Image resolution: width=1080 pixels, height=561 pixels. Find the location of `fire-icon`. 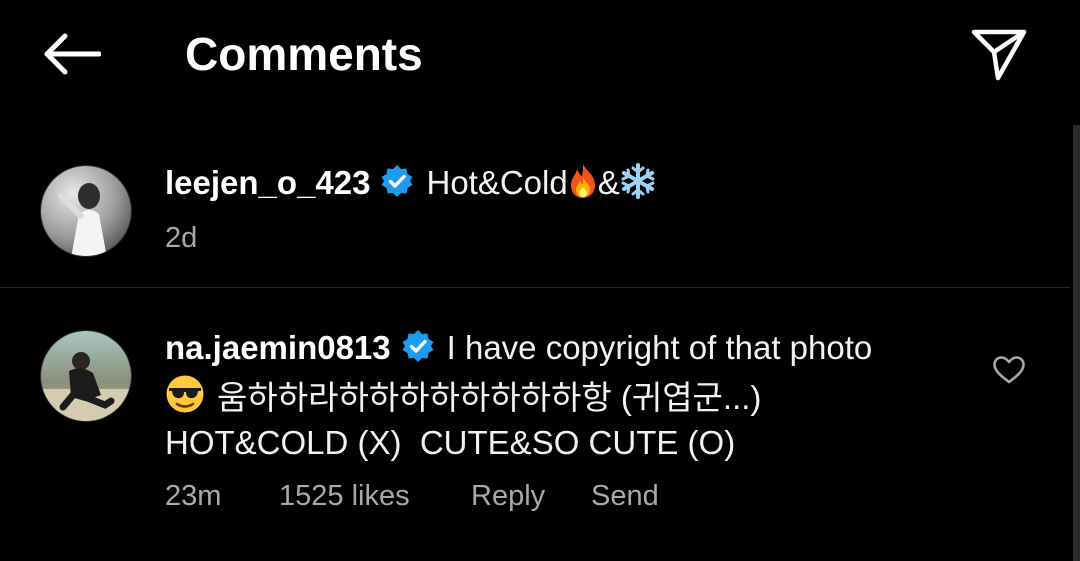

fire-icon is located at coordinates (583, 187).